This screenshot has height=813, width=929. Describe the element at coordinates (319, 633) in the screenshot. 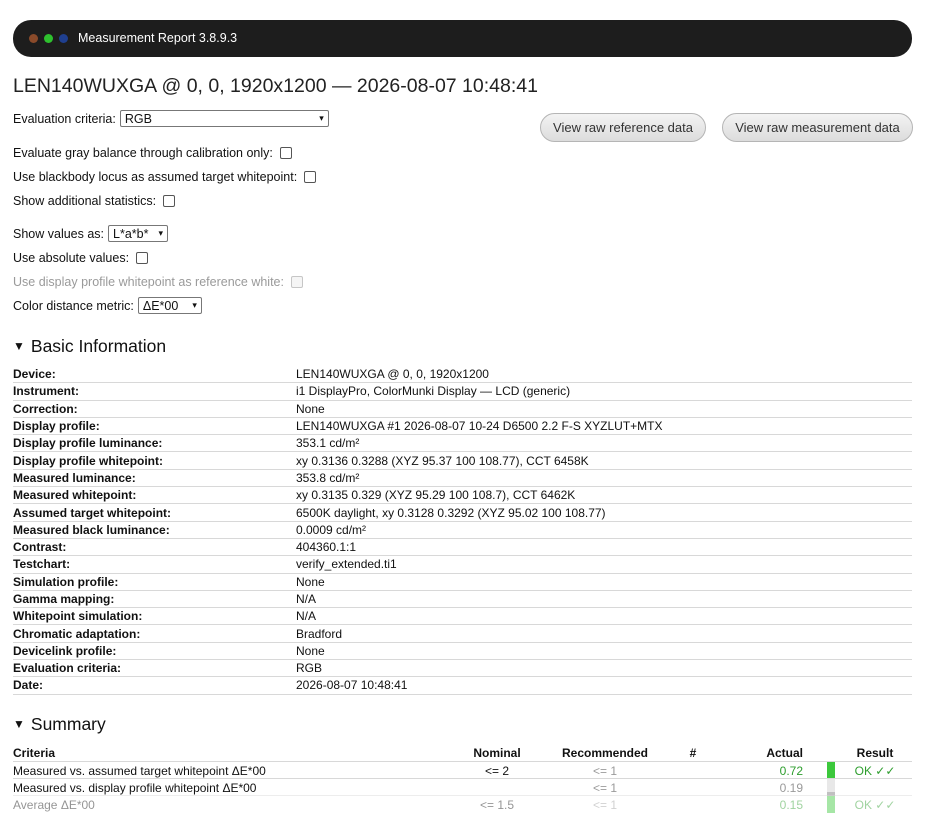

I see `info-value: Bradford` at that location.